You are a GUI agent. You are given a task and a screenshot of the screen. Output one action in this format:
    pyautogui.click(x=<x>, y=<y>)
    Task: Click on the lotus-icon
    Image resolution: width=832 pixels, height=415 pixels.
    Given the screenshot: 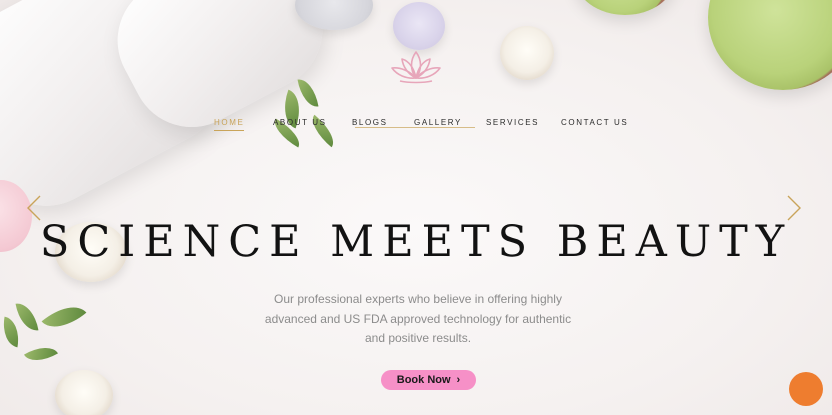 What is the action you would take?
    pyautogui.click(x=416, y=66)
    